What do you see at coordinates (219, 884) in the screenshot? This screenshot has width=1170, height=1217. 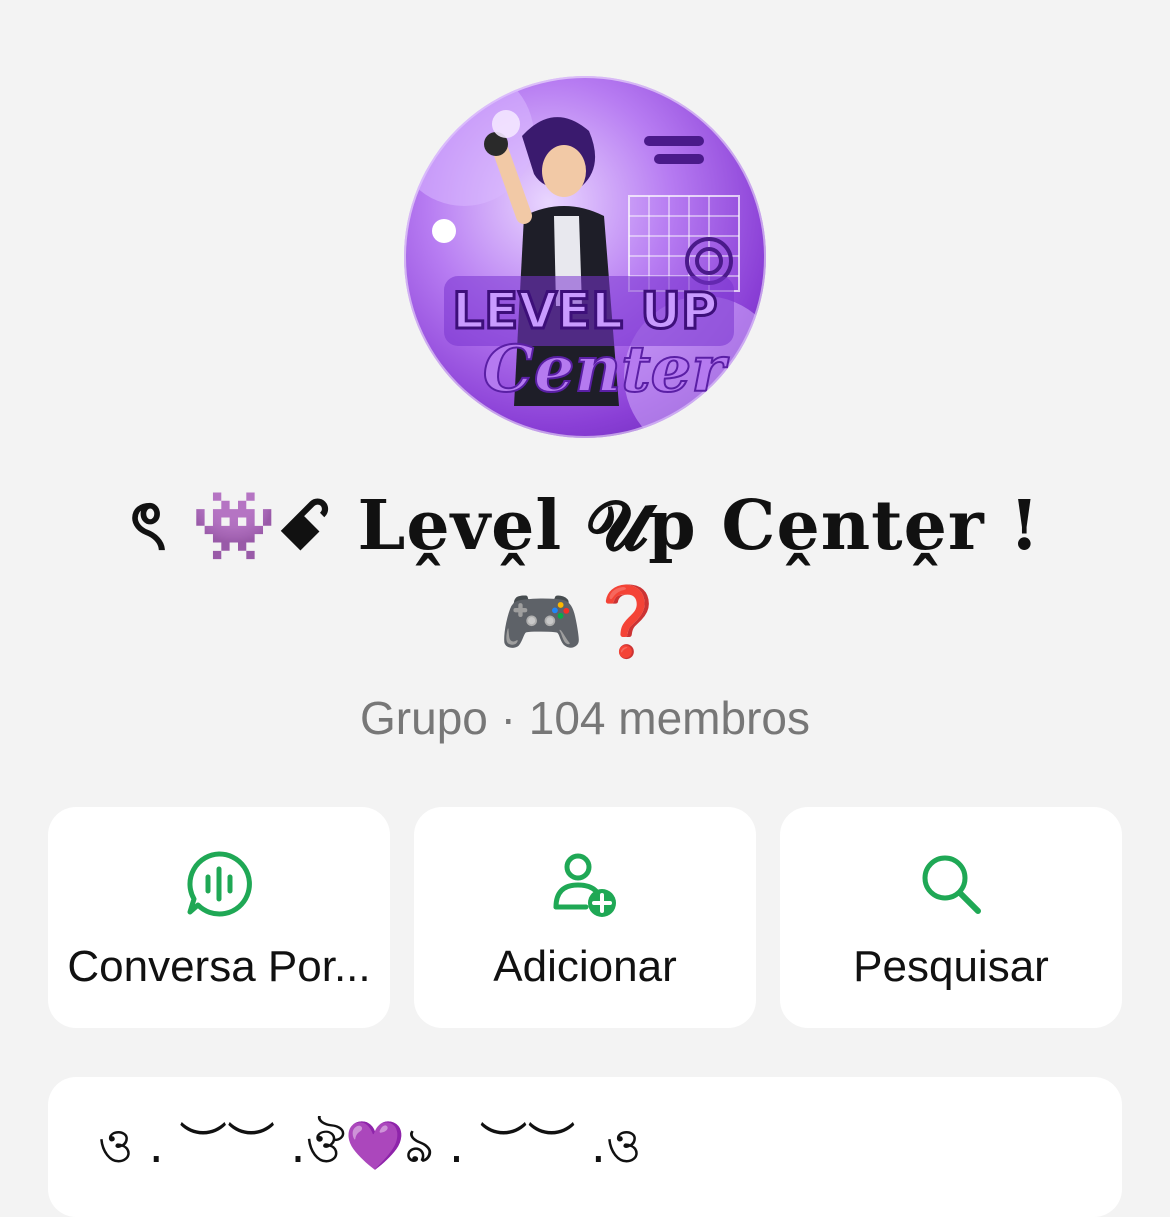 I see `audio-chat-icon` at bounding box center [219, 884].